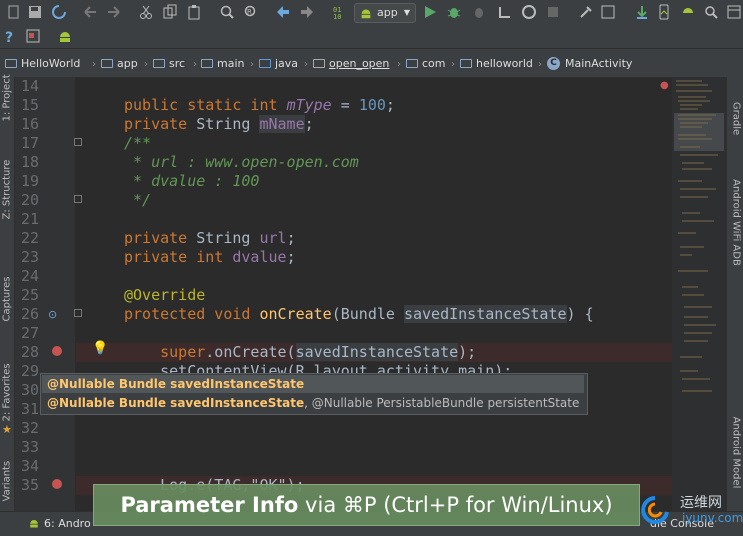  Describe the element at coordinates (608, 12) in the screenshot. I see `sdk-manager-icon` at that location.